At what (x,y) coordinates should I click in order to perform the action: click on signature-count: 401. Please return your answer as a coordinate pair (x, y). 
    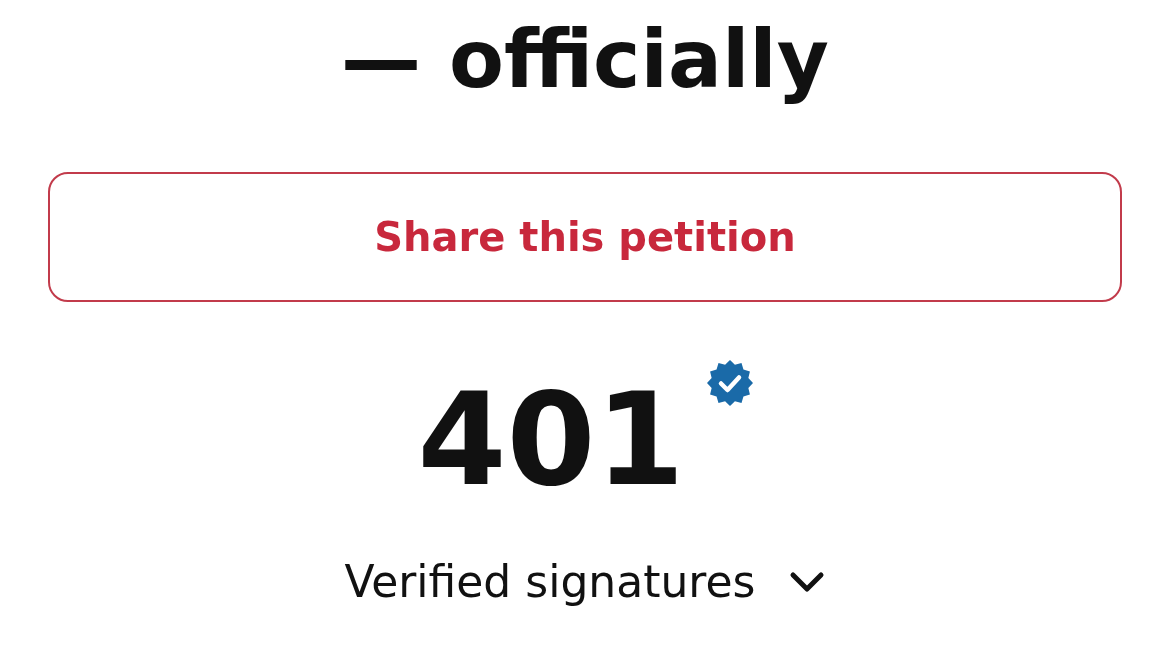
    Looking at the image, I should click on (551, 440).